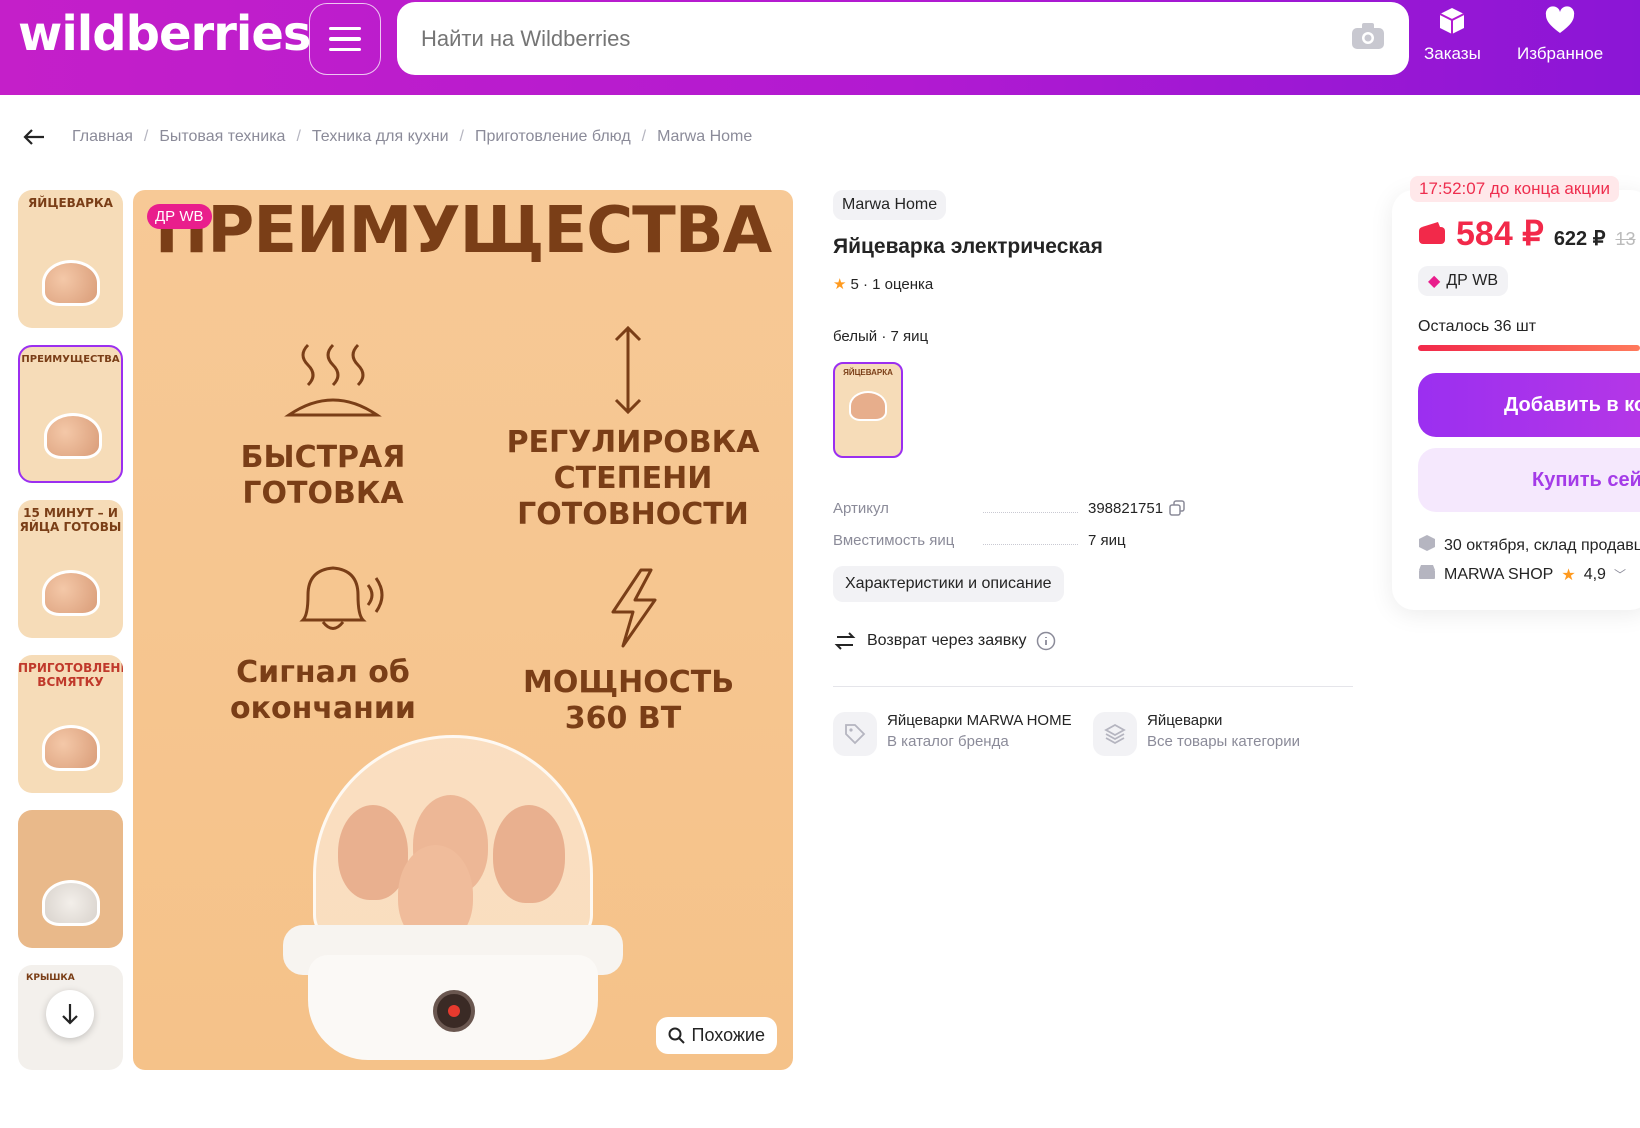 The image size is (1640, 1128). Describe the element at coordinates (960, 508) in the screenshot. I see `spec-key: Артикул` at that location.